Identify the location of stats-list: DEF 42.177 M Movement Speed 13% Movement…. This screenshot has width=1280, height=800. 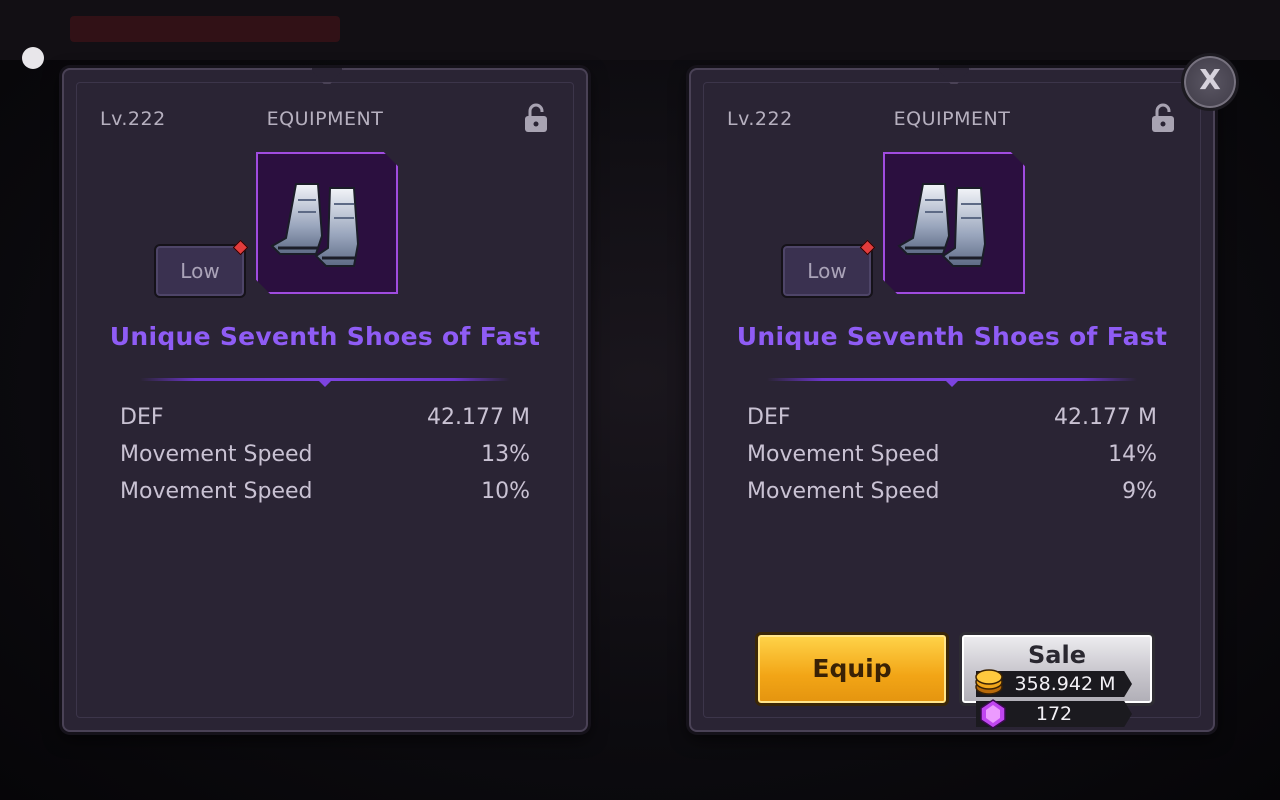
(325, 460).